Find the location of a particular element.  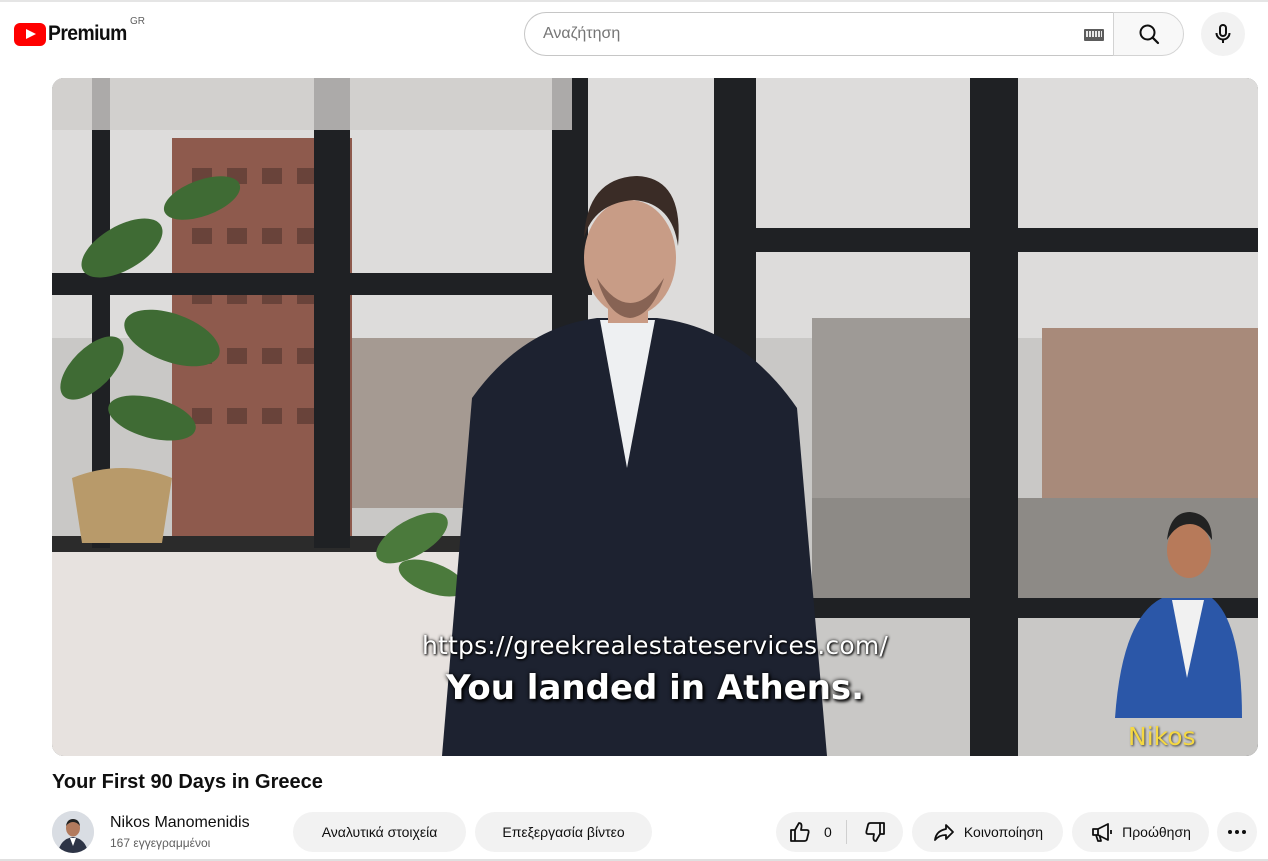

thumbs-up-icon is located at coordinates (800, 832).